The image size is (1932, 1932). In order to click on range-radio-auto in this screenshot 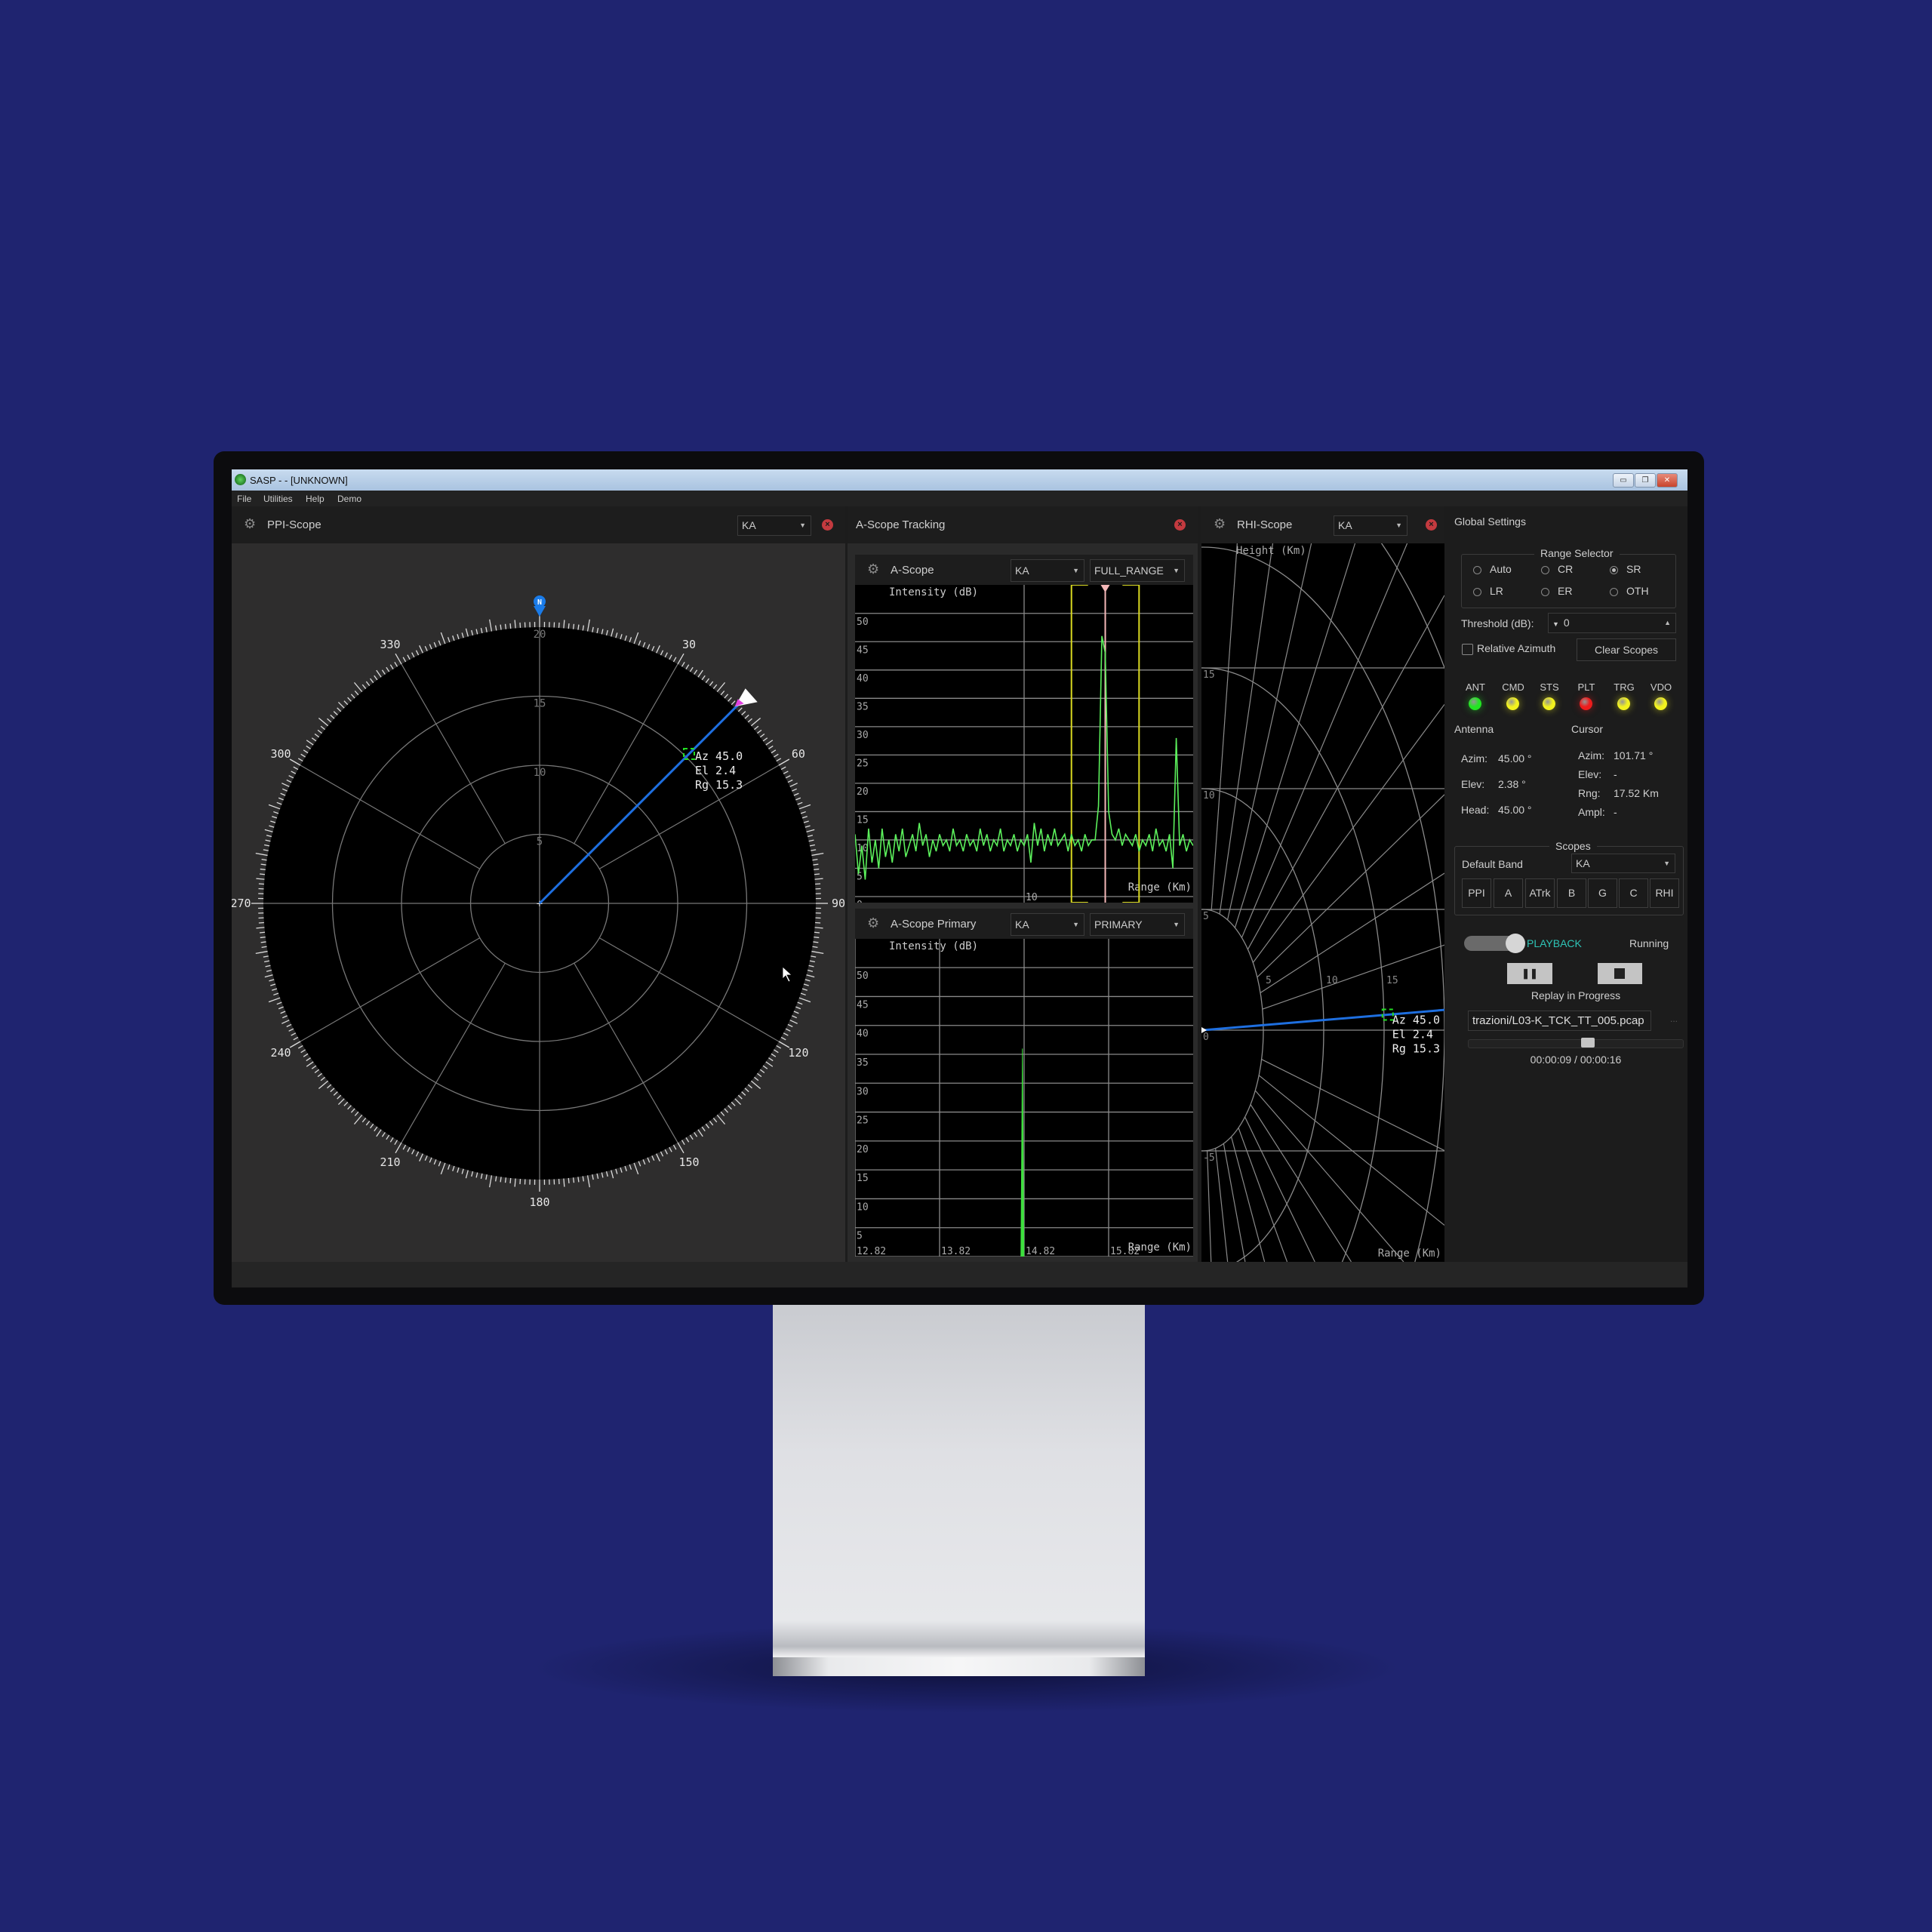, I will do `click(1477, 570)`.